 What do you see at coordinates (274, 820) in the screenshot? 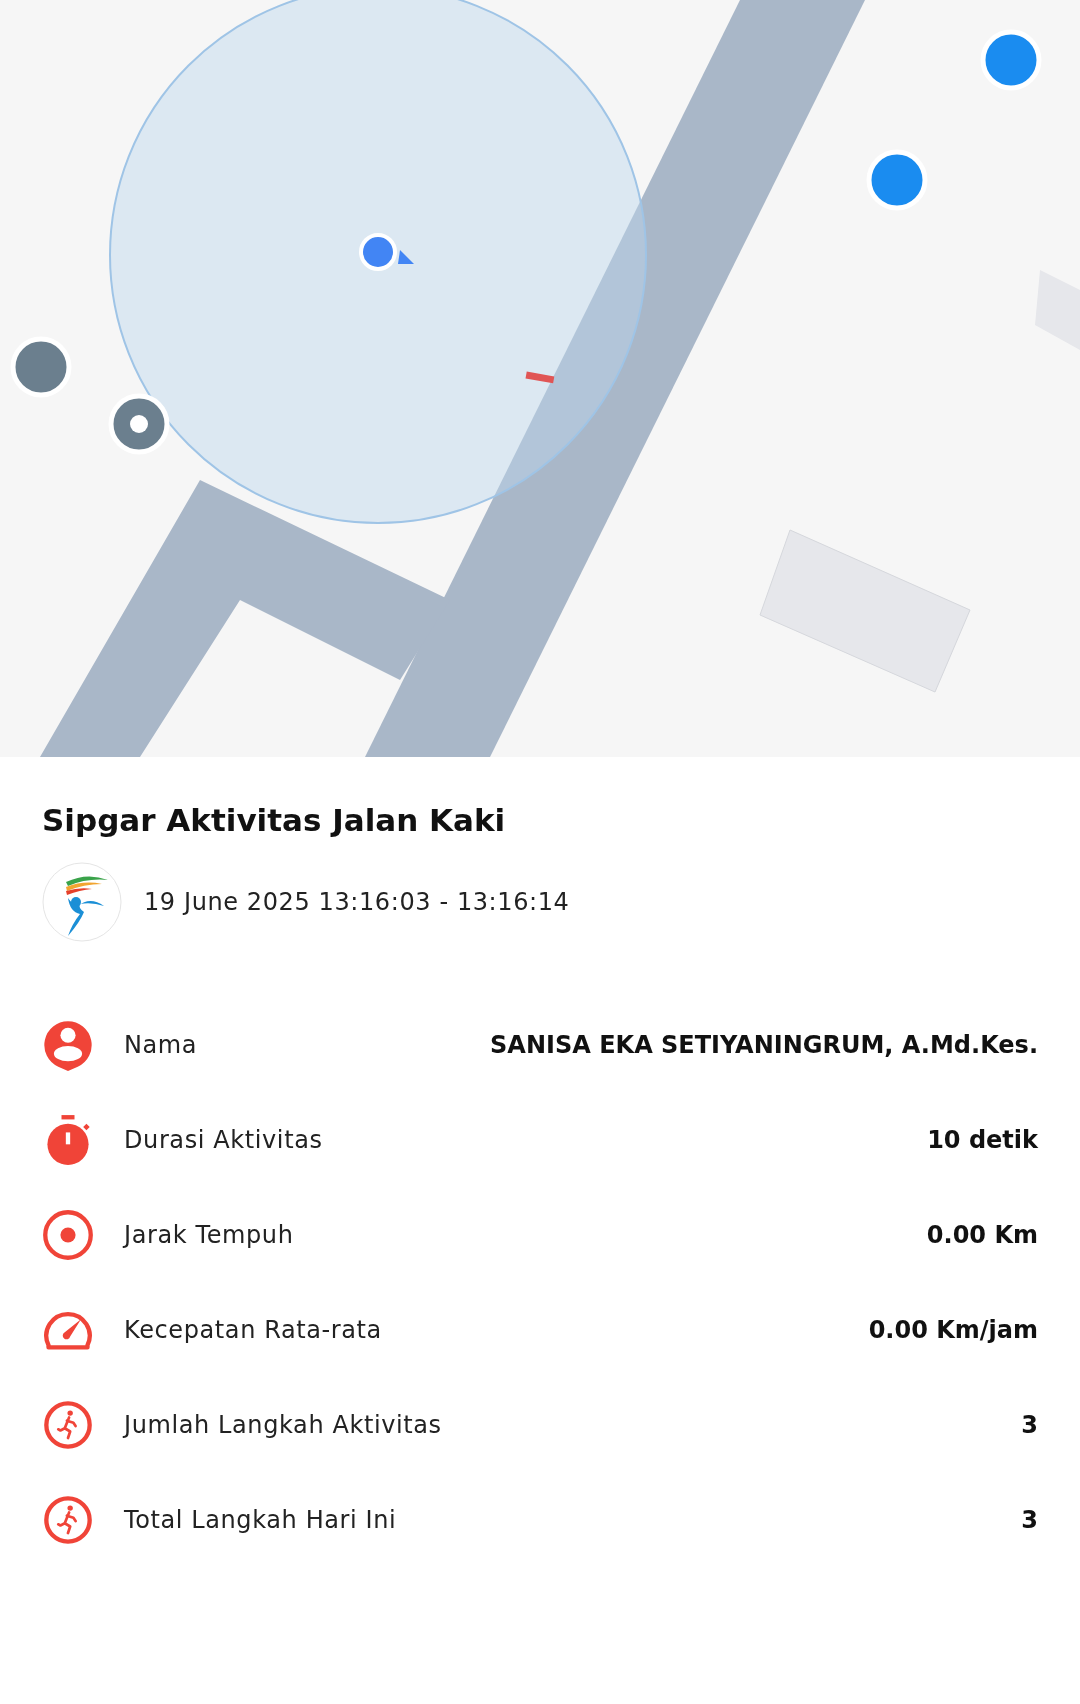
I see `activity-title: Sipgar Aktivitas Jalan Kaki` at bounding box center [274, 820].